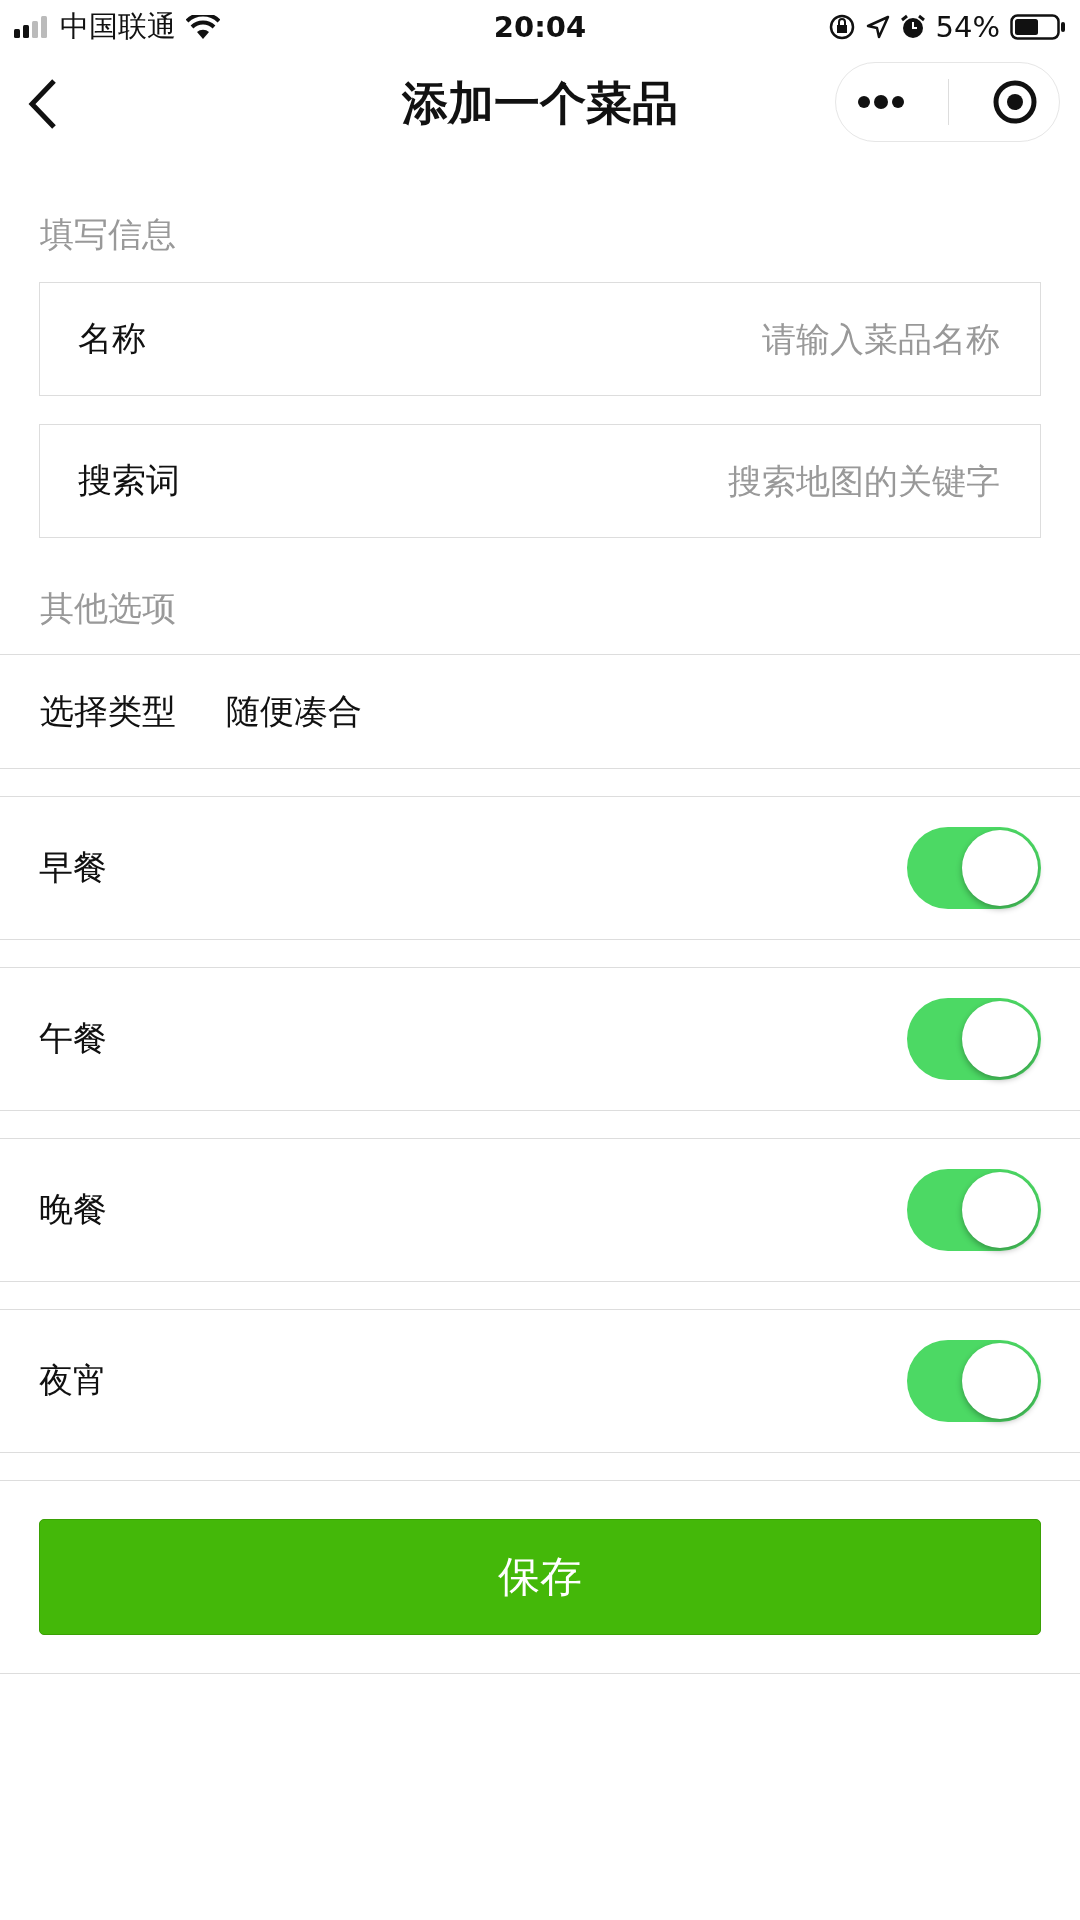 This screenshot has height=1920, width=1080. Describe the element at coordinates (841, 27) in the screenshot. I see `rotation-lock-icon` at that location.